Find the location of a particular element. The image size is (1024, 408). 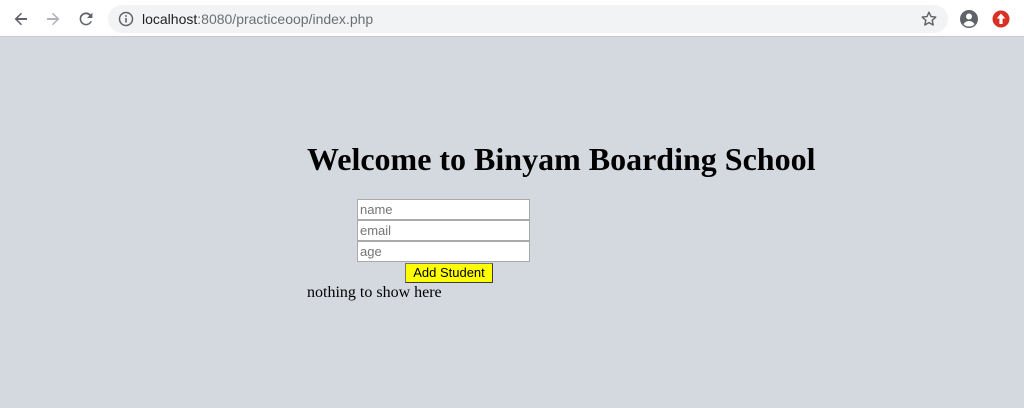

reload-icon is located at coordinates (86, 19).